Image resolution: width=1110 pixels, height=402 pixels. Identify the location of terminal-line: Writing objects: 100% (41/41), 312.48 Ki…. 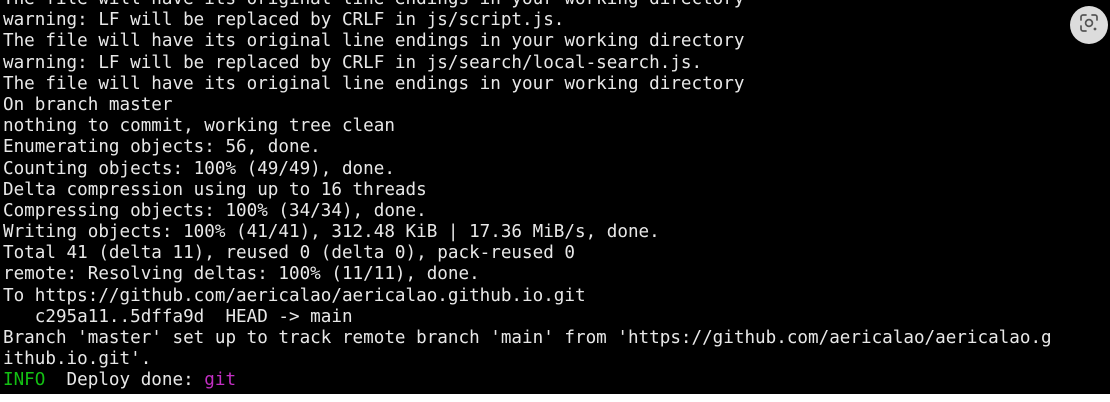
(331, 232).